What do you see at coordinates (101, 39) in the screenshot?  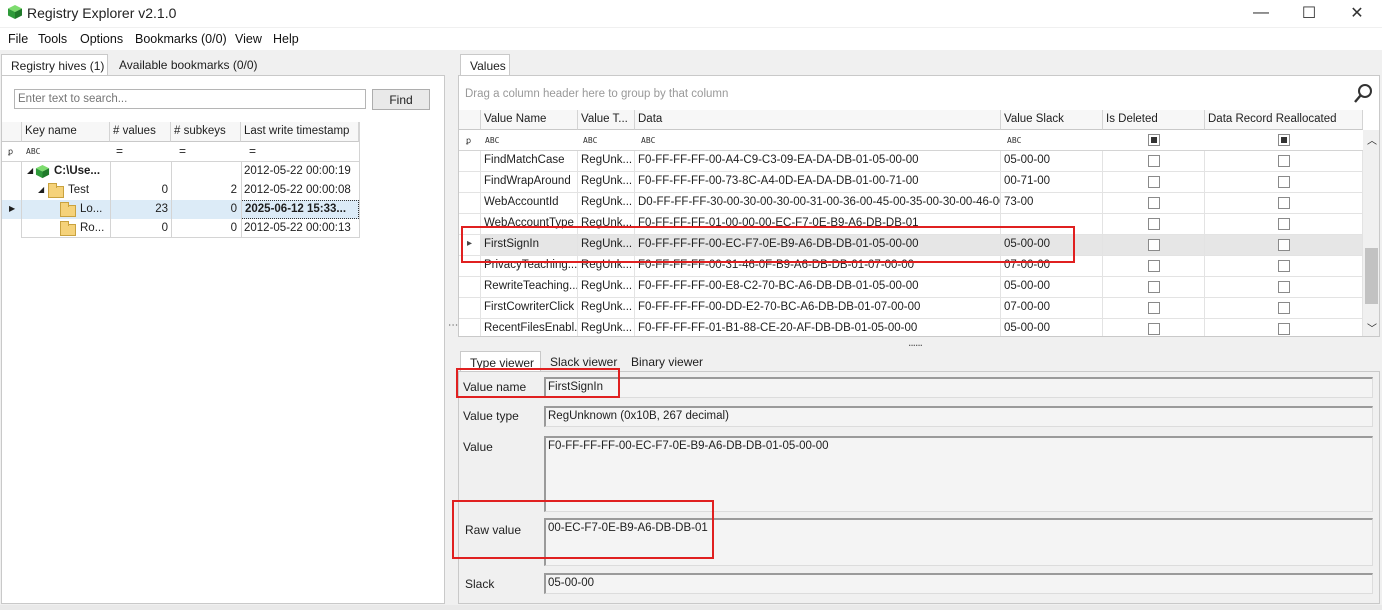 I see `menu-options: Options` at bounding box center [101, 39].